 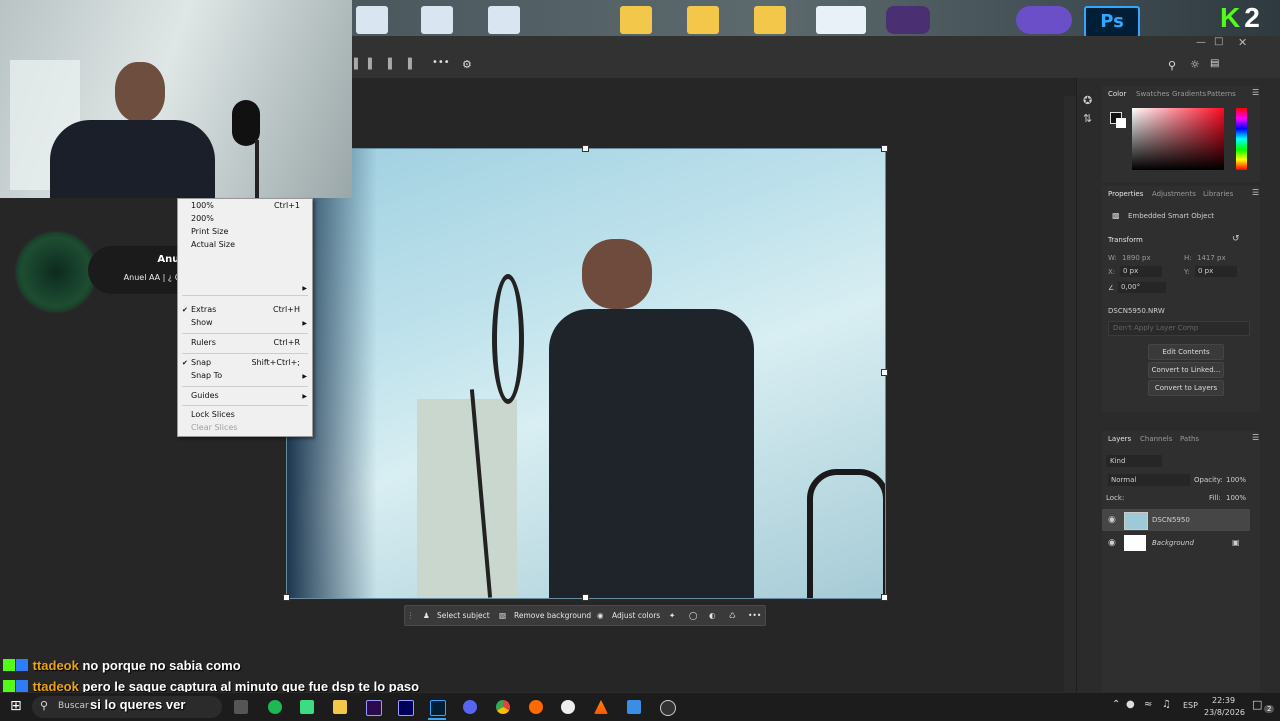 What do you see at coordinates (1116, 704) in the screenshot?
I see `chevron-up-icon: ⌃` at bounding box center [1116, 704].